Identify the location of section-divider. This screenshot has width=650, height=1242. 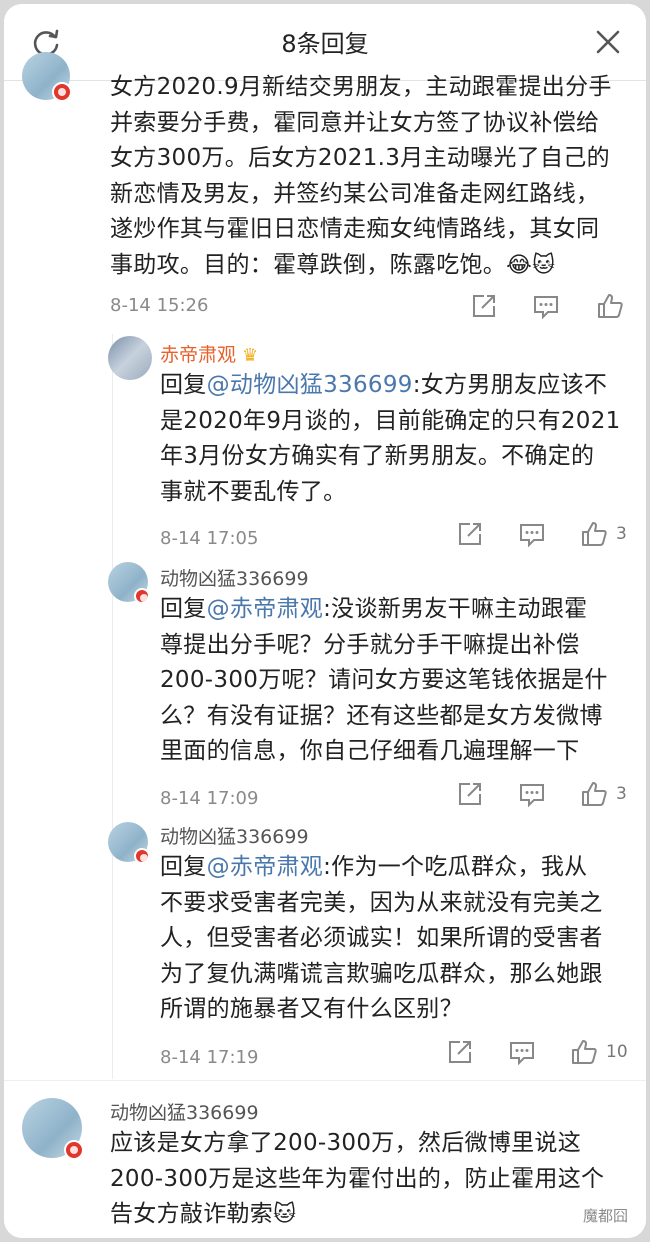
(325, 1080).